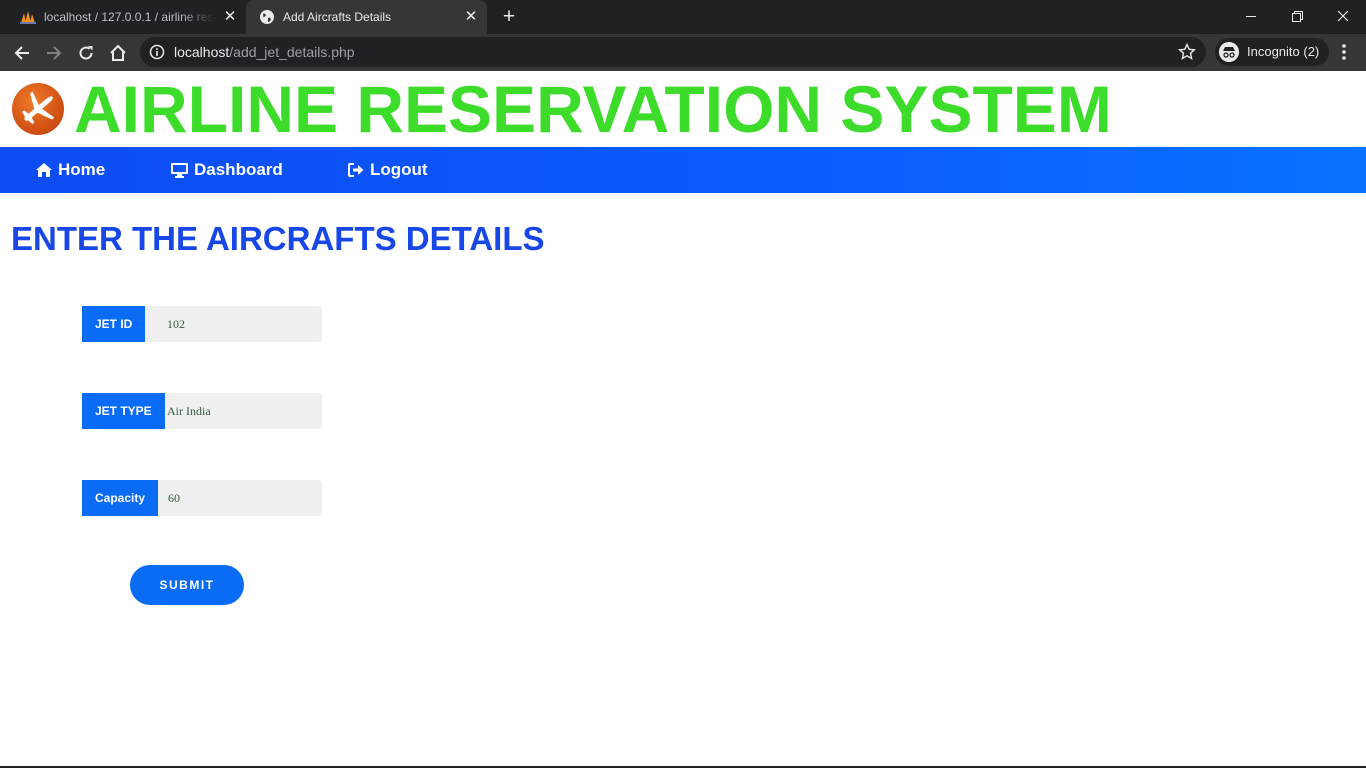 The width and height of the screenshot is (1366, 768). Describe the element at coordinates (267, 17) in the screenshot. I see `globe-icon` at that location.